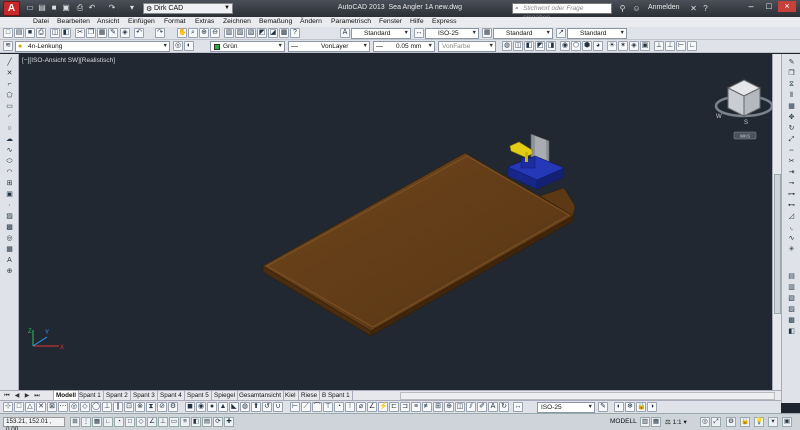 Image resolution: width=800 pixels, height=430 pixels. I want to click on layer-isolate-icon: ◑, so click(652, 407).